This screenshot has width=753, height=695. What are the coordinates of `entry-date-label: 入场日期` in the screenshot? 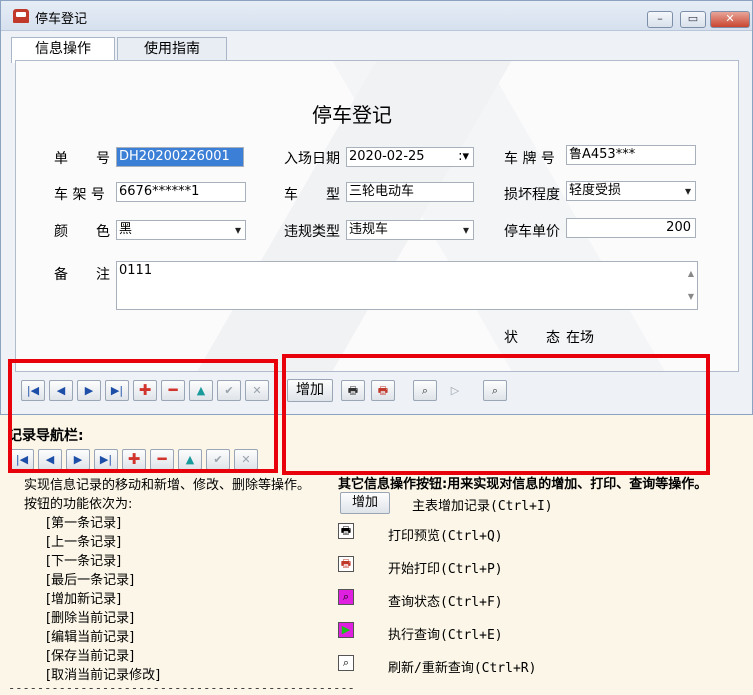 It's located at (312, 159).